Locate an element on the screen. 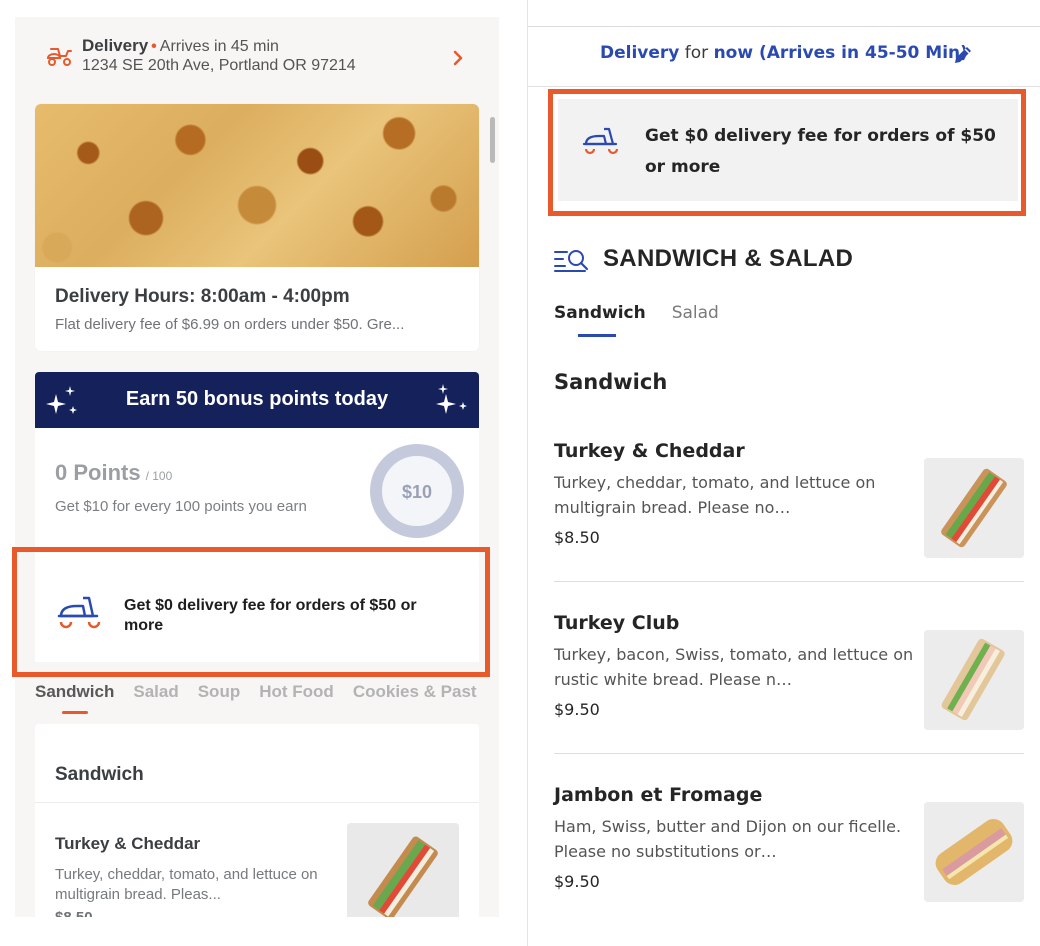  points-value: 0 Points is located at coordinates (98, 472).